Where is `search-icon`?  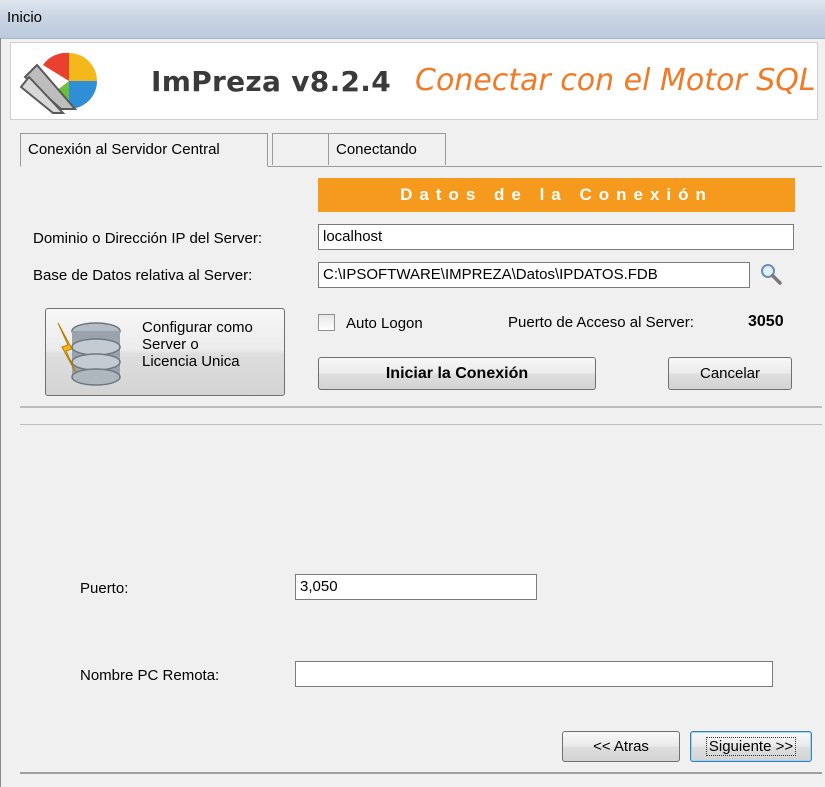 search-icon is located at coordinates (771, 274).